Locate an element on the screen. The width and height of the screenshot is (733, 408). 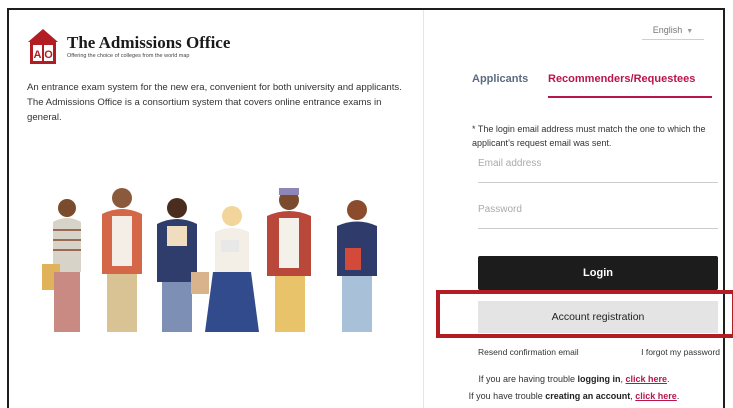
language-select: English ▼ is located at coordinates (673, 32).